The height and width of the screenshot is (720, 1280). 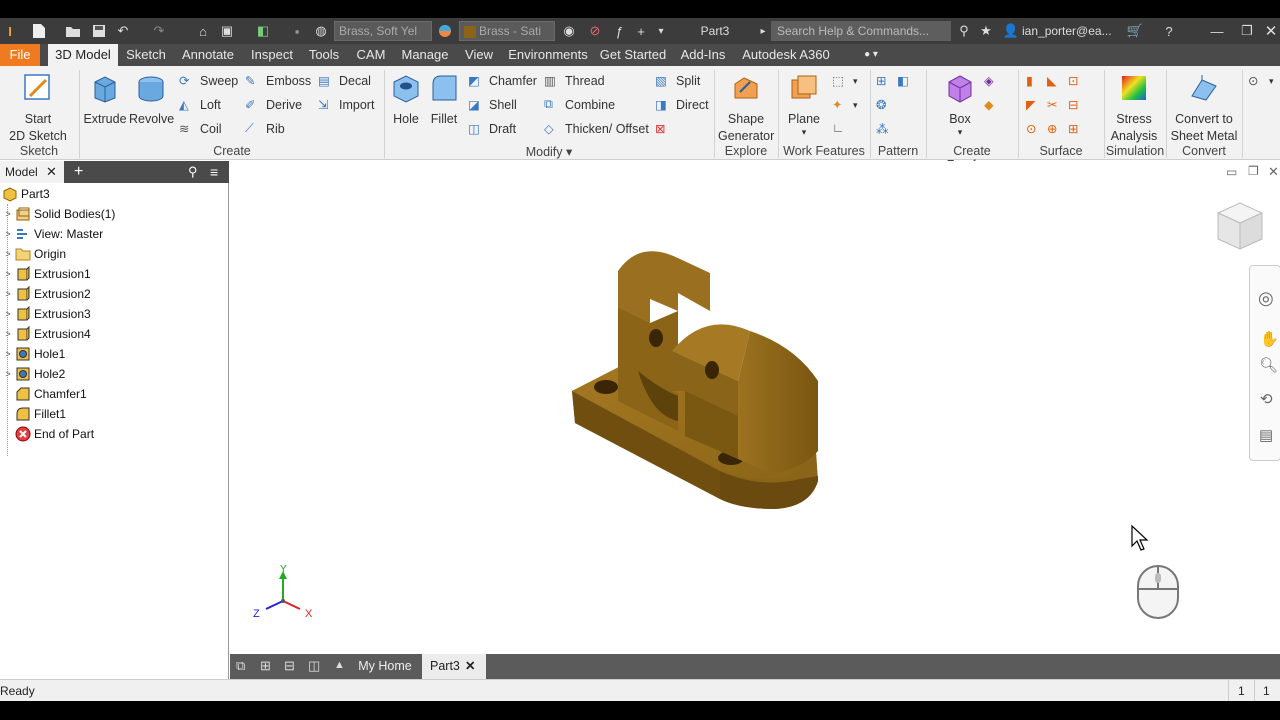 What do you see at coordinates (196, 172) in the screenshot?
I see `browser-search-icon: ⚲` at bounding box center [196, 172].